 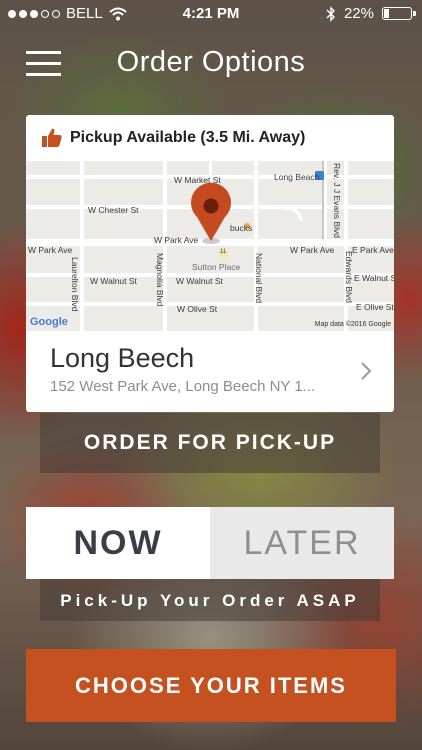 What do you see at coordinates (160, 280) in the screenshot?
I see `map-label: Magnolia Blvd` at bounding box center [160, 280].